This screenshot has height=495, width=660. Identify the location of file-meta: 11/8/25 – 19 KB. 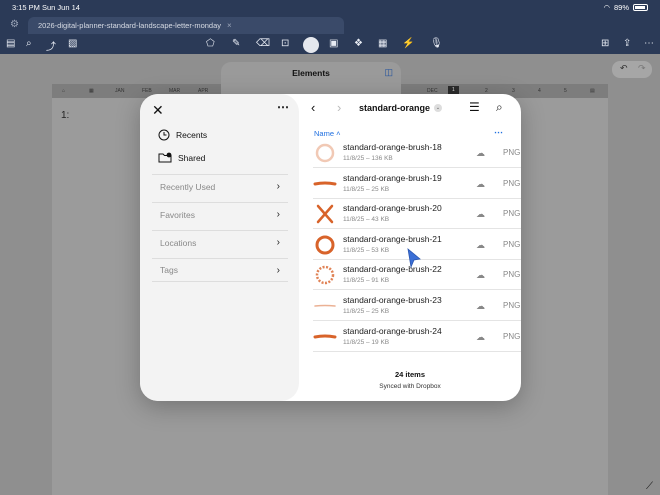
(366, 342).